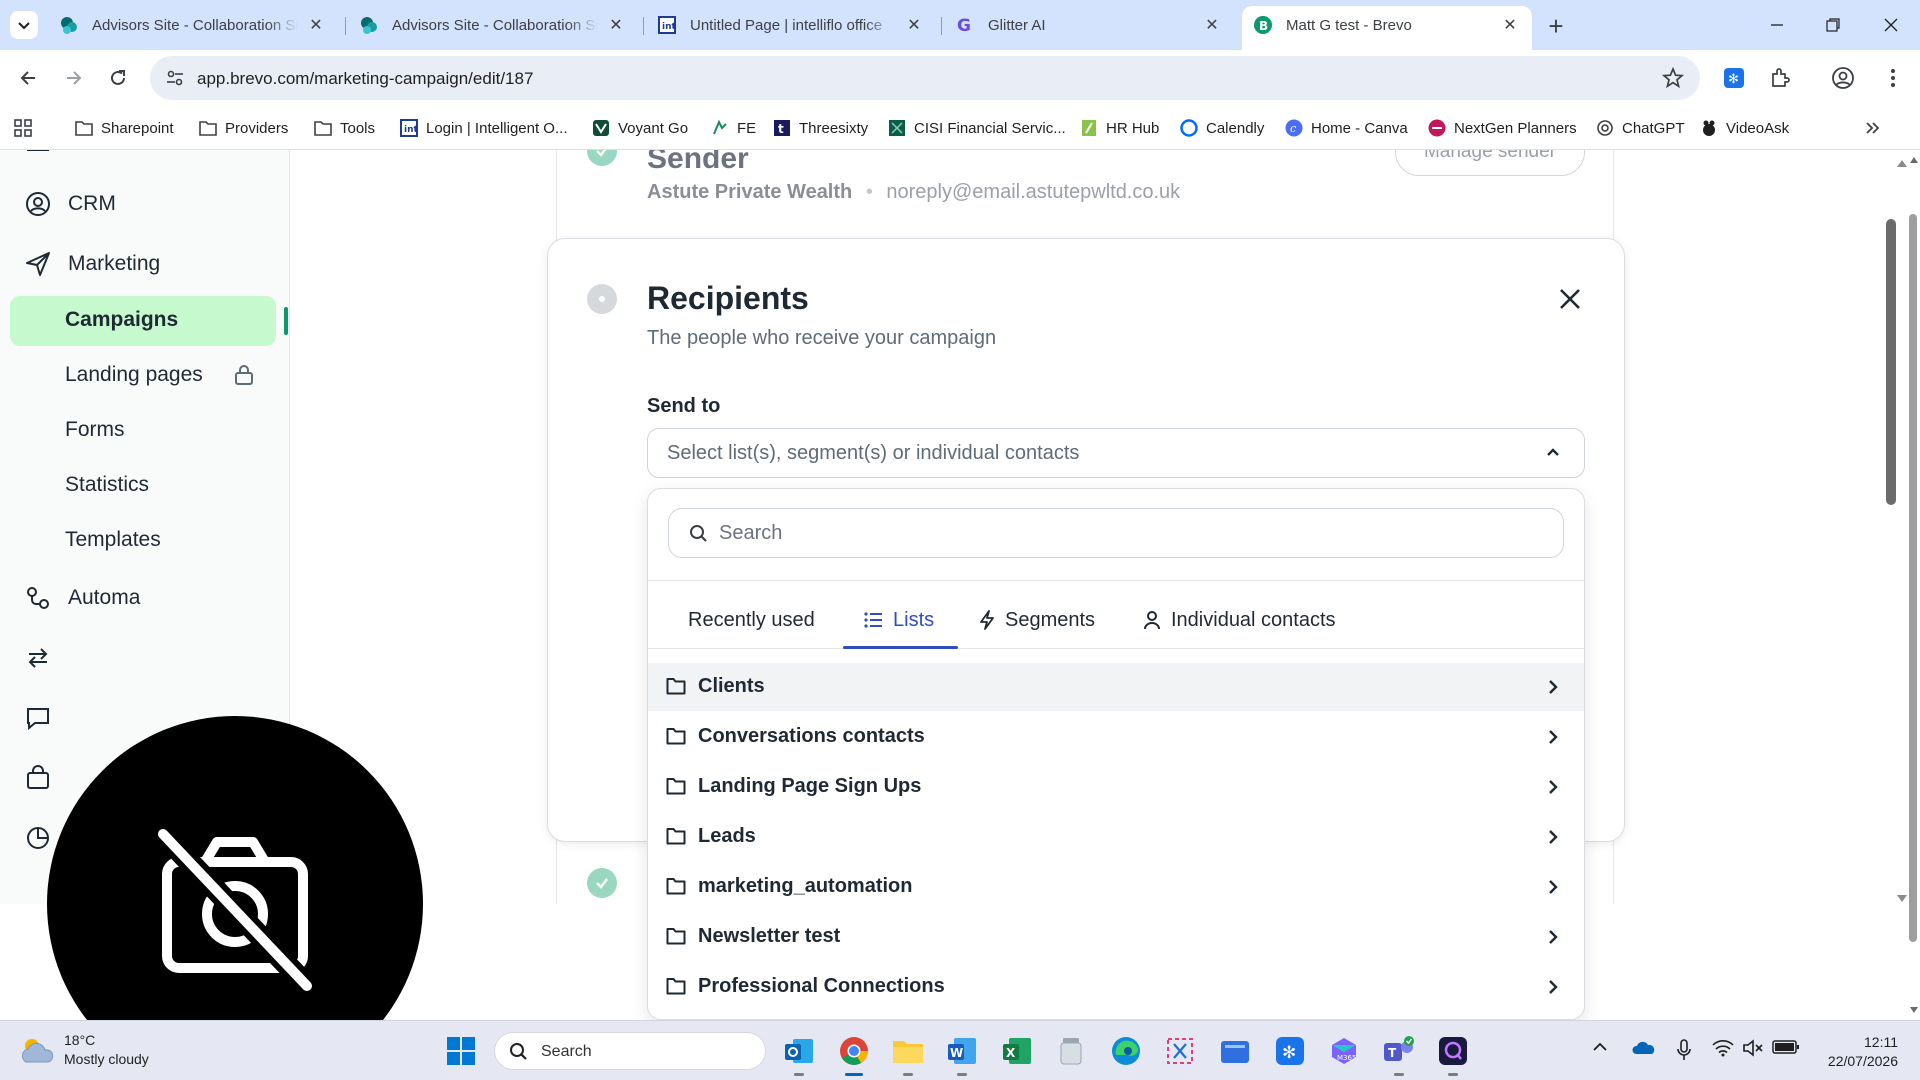 This screenshot has height=1080, width=1920. Describe the element at coordinates (1387, 28) in the screenshot. I see `browser-tab-active: B Matt G test - Brevo ✕` at that location.